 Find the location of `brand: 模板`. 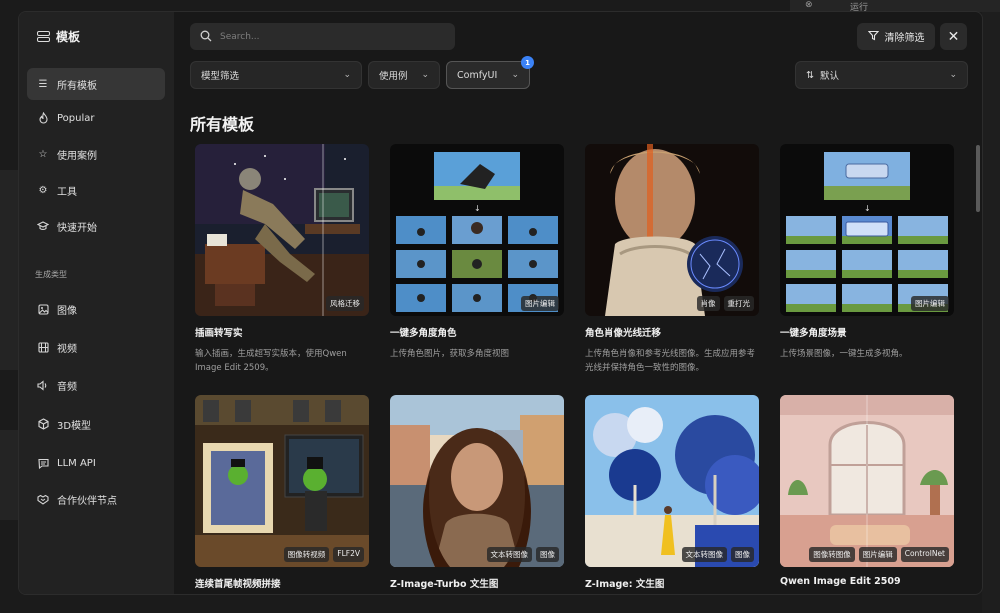

brand: 模板 is located at coordinates (58, 36).